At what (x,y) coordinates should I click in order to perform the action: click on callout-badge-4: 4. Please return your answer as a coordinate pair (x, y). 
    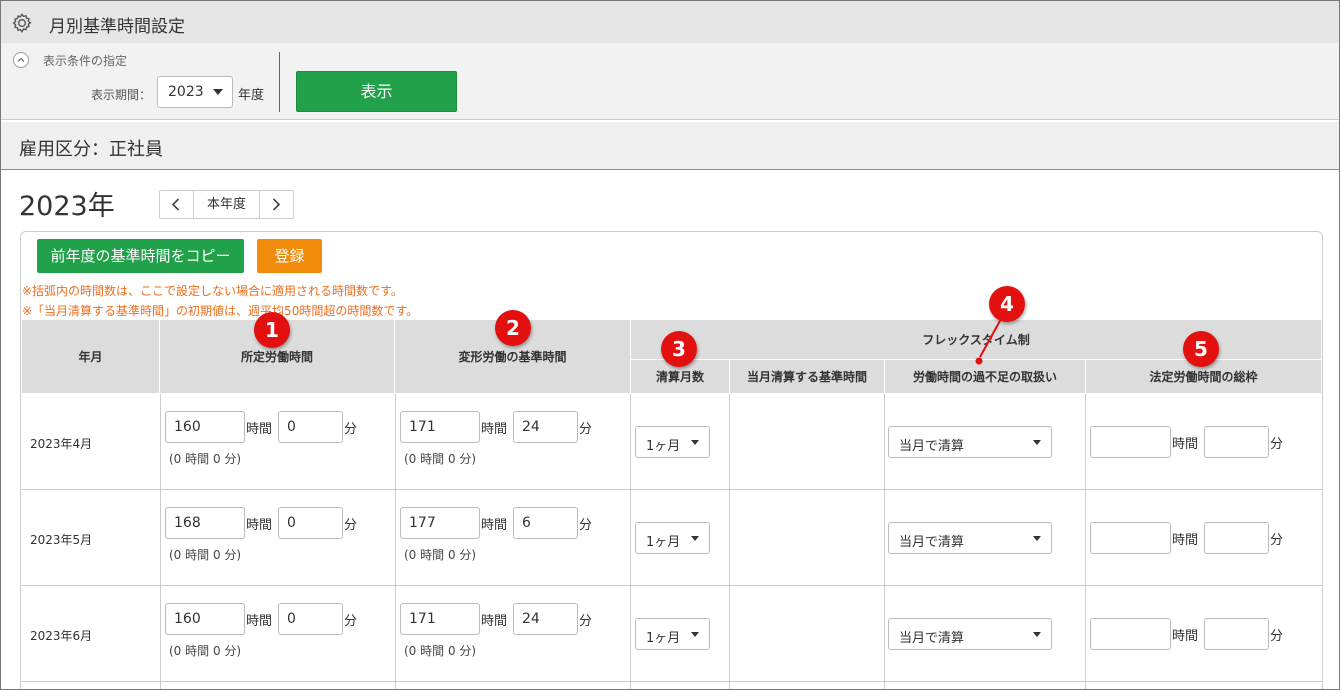
    Looking at the image, I should click on (1007, 304).